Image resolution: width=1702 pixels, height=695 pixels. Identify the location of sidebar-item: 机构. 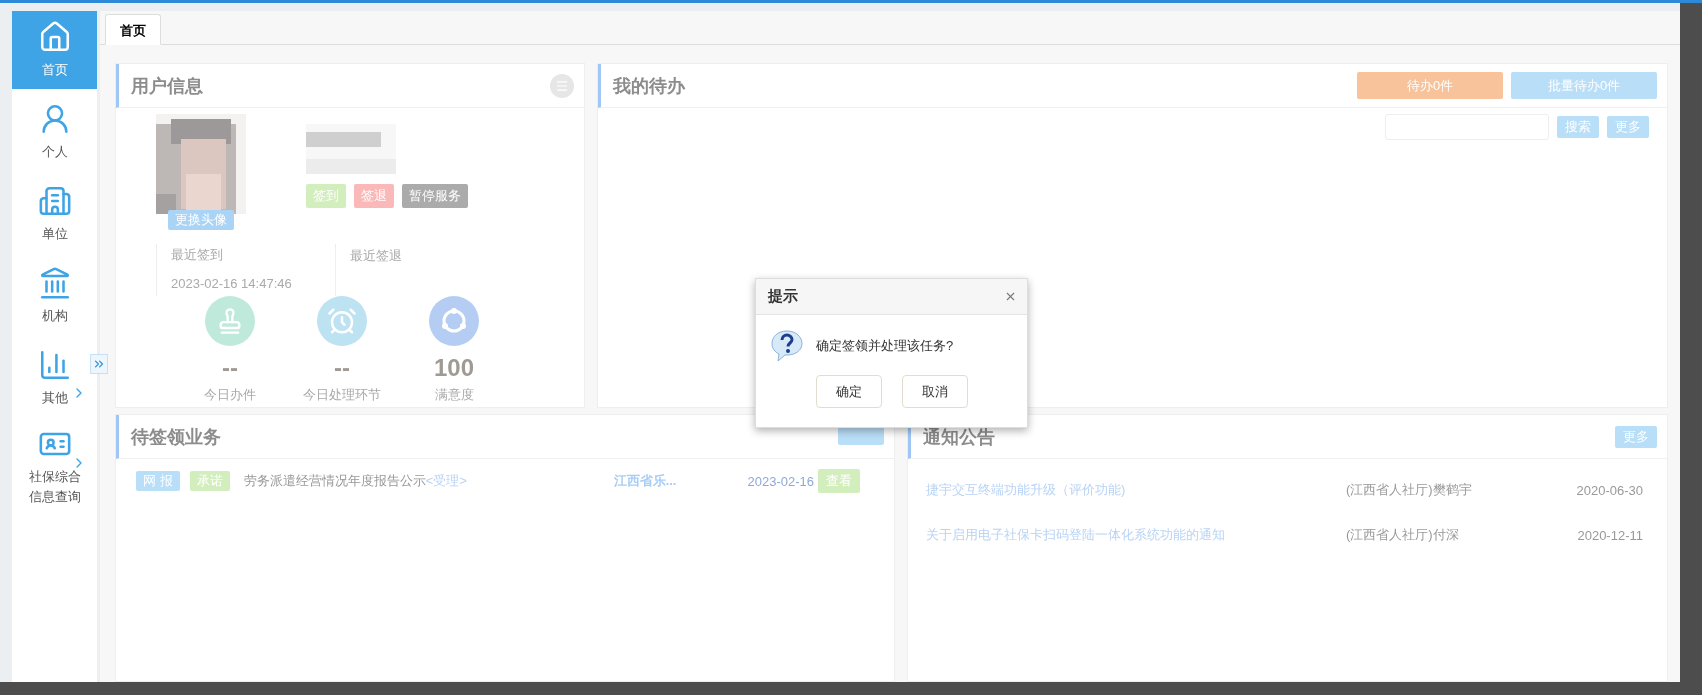
(54, 296).